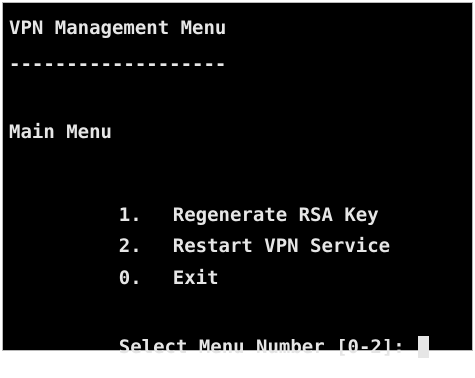  What do you see at coordinates (118, 64) in the screenshot?
I see `title-underline: -------------------` at bounding box center [118, 64].